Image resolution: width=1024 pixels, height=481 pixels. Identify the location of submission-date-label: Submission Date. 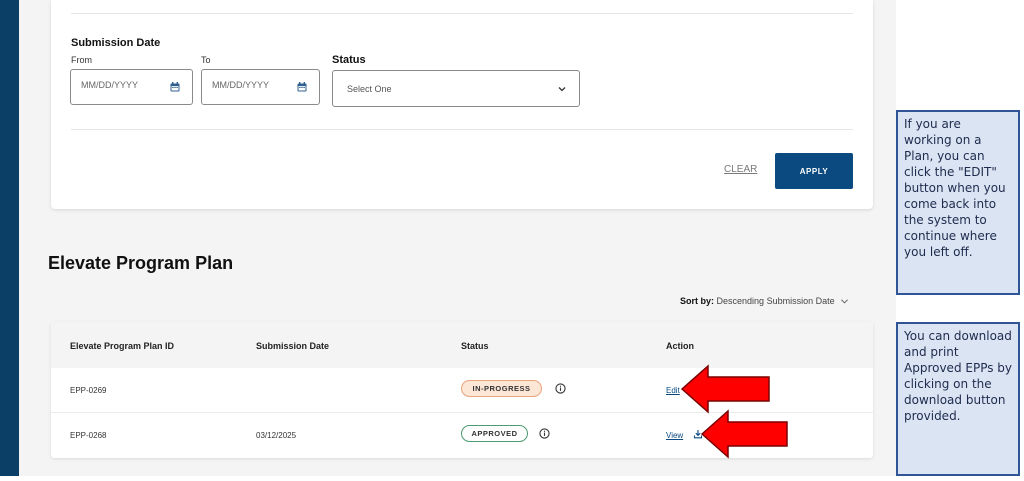
(116, 43).